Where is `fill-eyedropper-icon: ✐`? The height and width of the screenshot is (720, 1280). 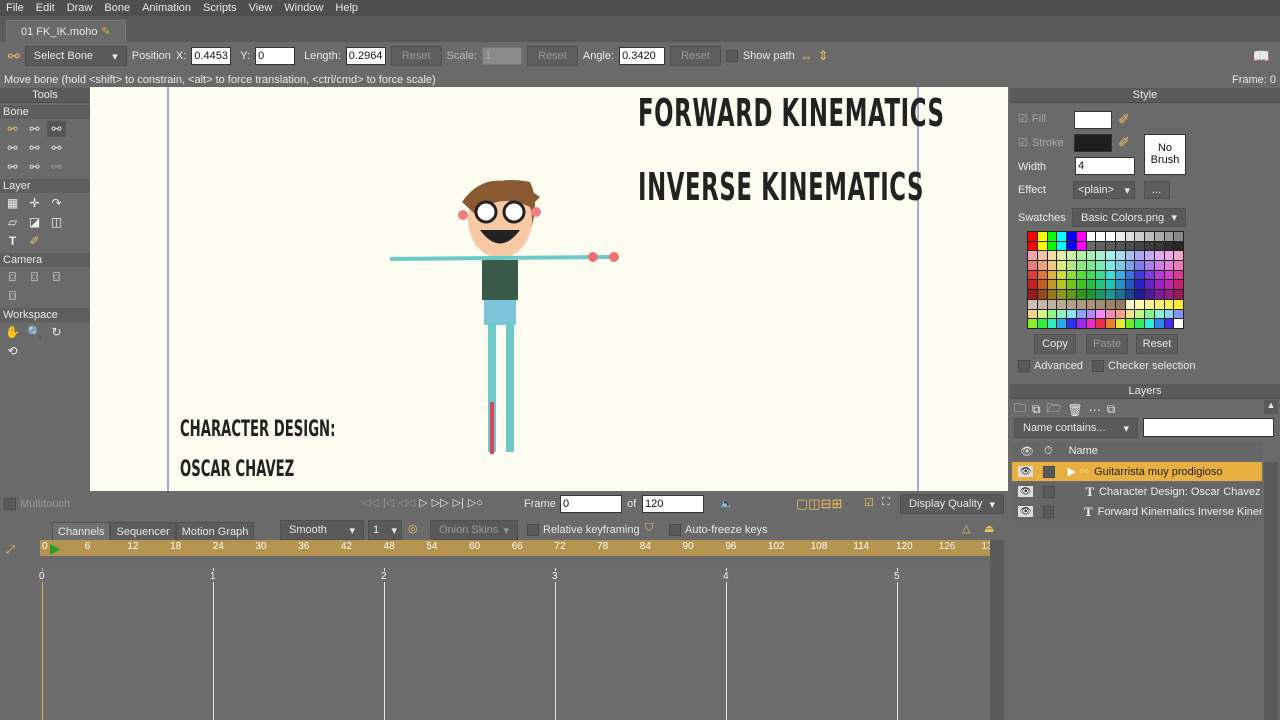
fill-eyedropper-icon: ✐ is located at coordinates (1124, 119).